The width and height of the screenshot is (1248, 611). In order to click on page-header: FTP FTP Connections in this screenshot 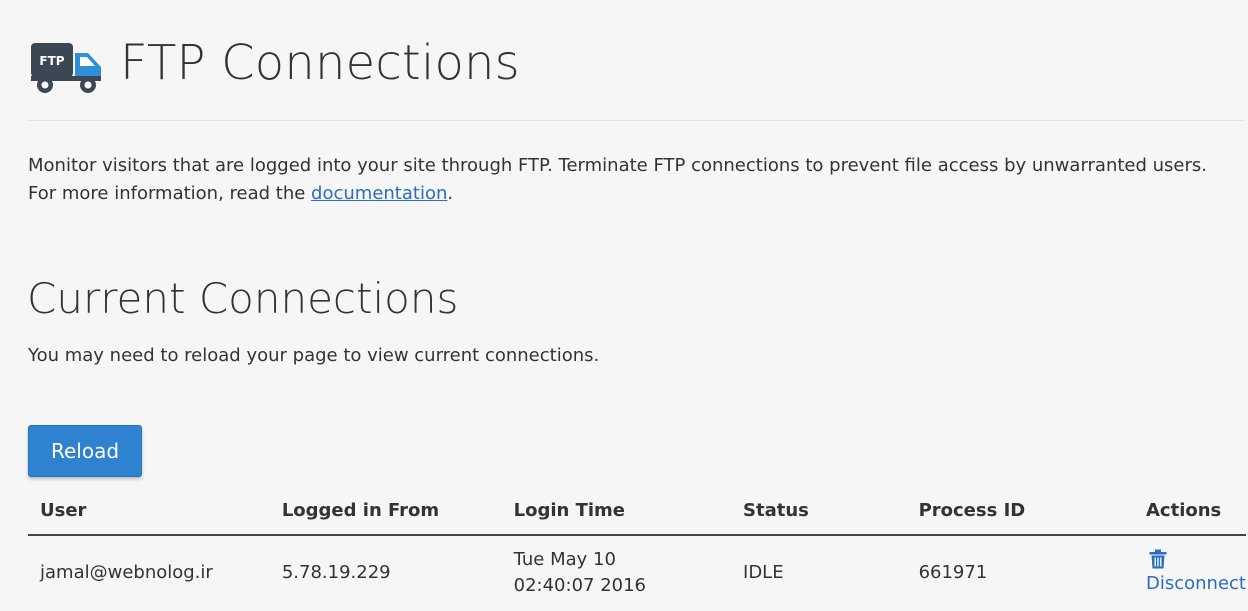, I will do `click(274, 62)`.